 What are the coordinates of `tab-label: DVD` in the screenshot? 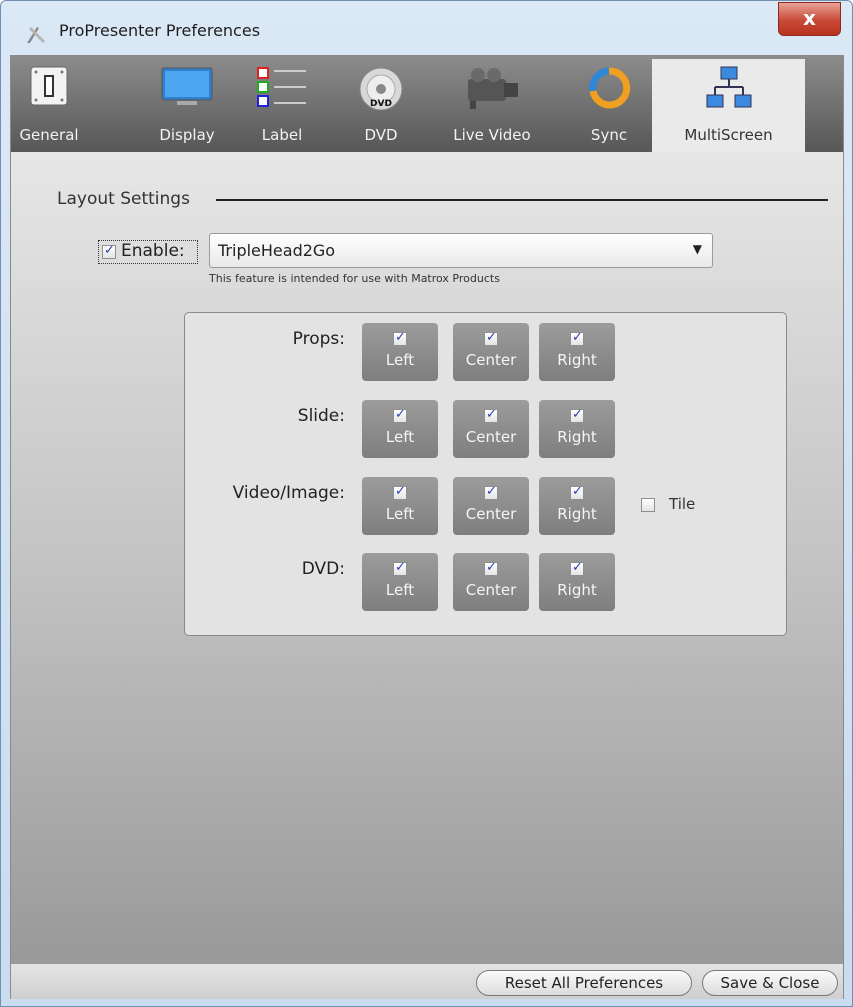 It's located at (381, 135).